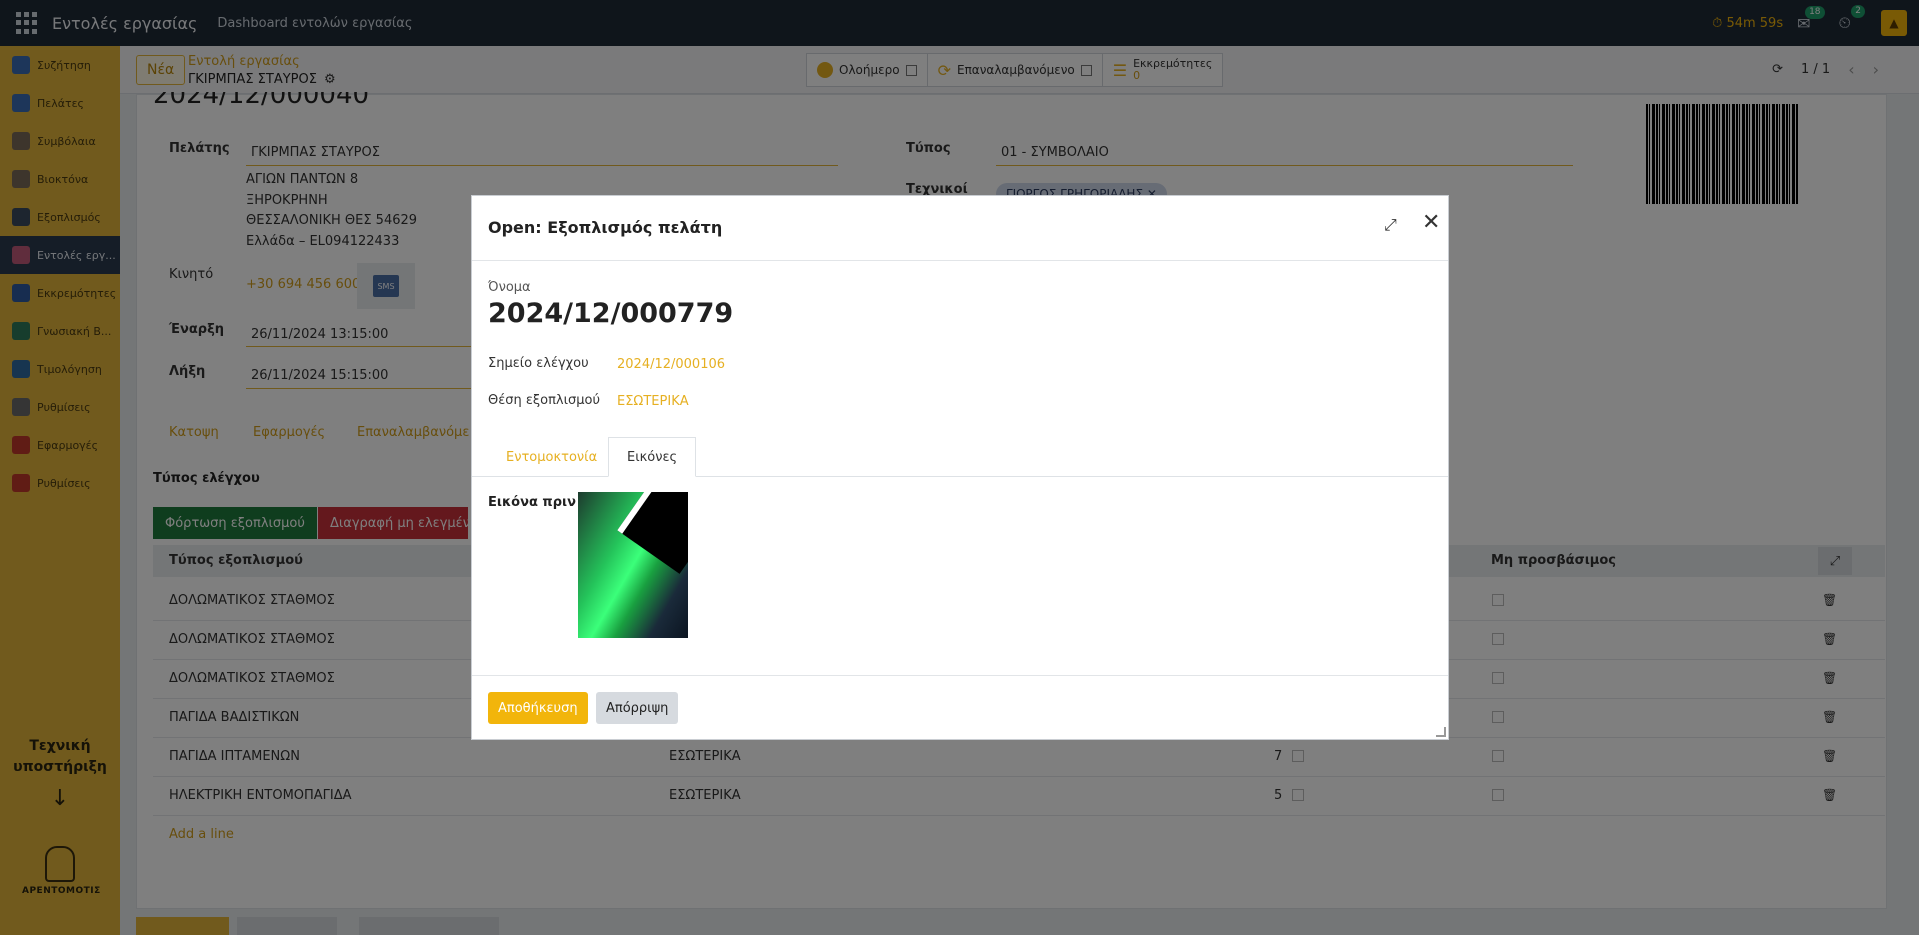  I want to click on tab-images: Εικόνες, so click(652, 457).